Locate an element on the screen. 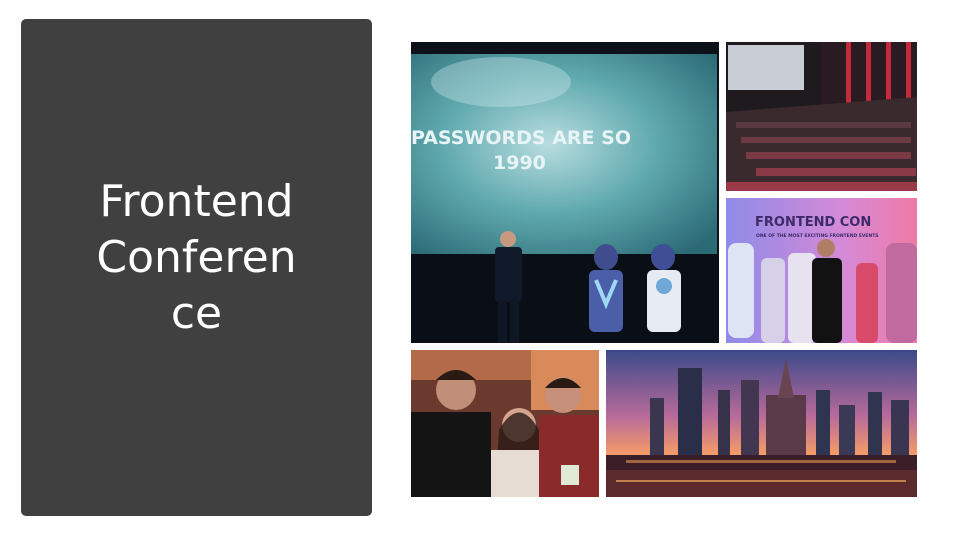 The width and height of the screenshot is (960, 540). selfie-photo is located at coordinates (505, 423).